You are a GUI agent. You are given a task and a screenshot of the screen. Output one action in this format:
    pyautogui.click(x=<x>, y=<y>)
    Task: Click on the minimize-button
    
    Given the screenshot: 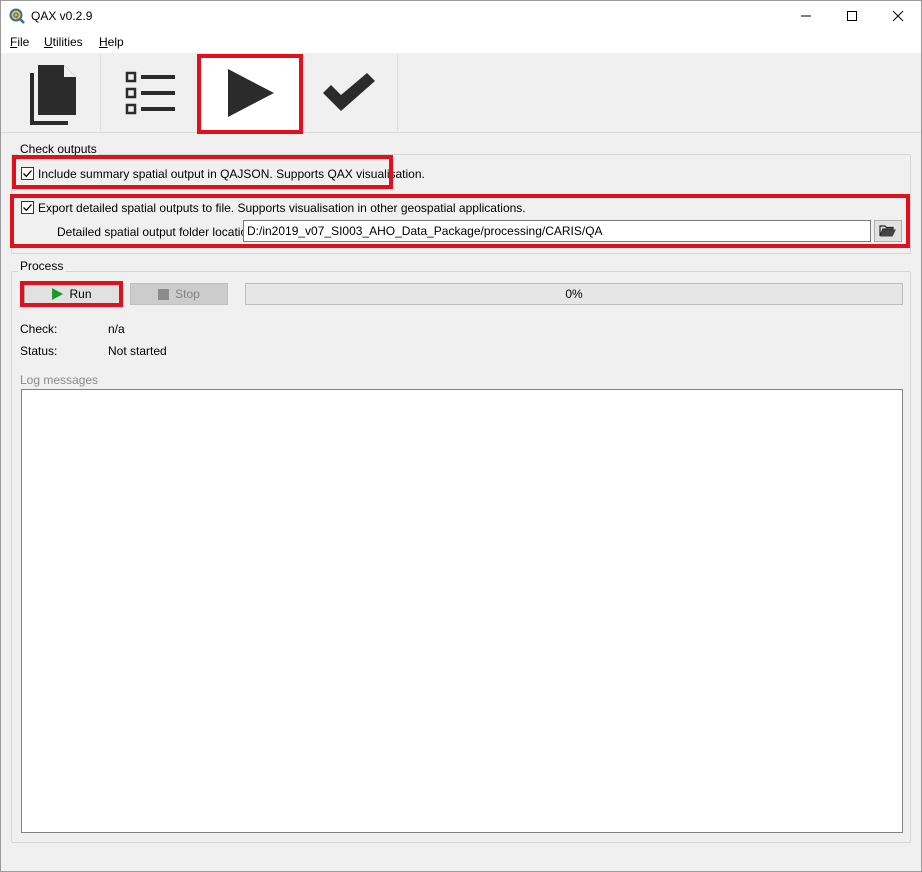 What is the action you would take?
    pyautogui.click(x=806, y=16)
    